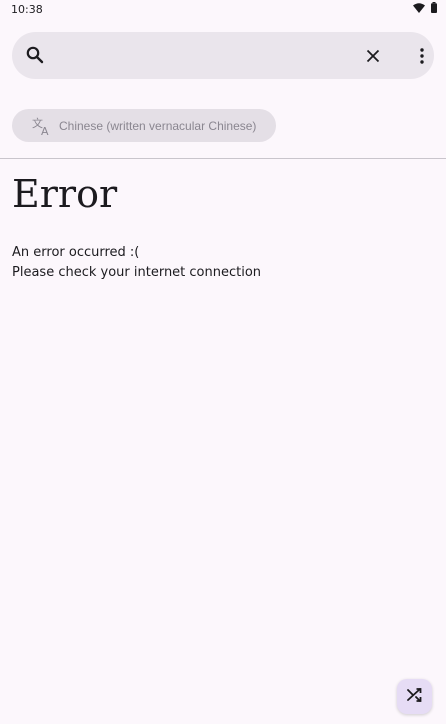 This screenshot has width=446, height=724. I want to click on shuffle-icon, so click(414, 697).